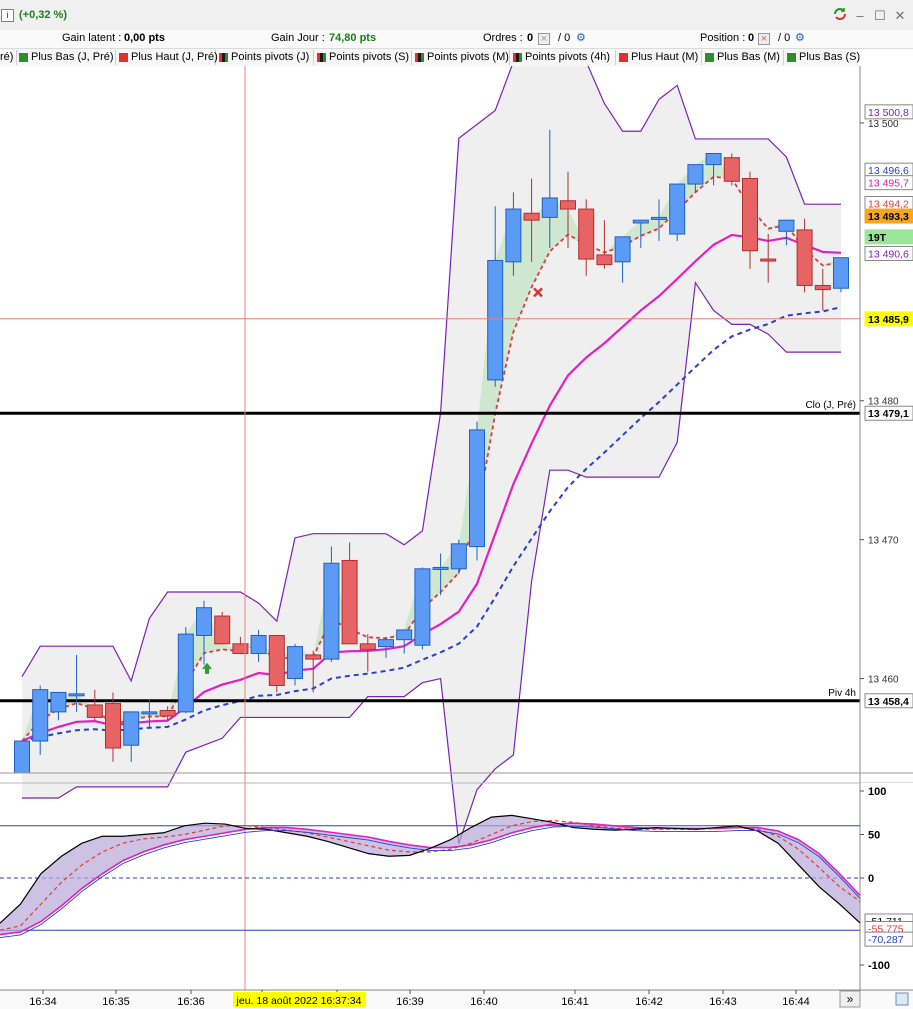 The width and height of the screenshot is (913, 1009). I want to click on price-label: 13 495,7, so click(888, 184).